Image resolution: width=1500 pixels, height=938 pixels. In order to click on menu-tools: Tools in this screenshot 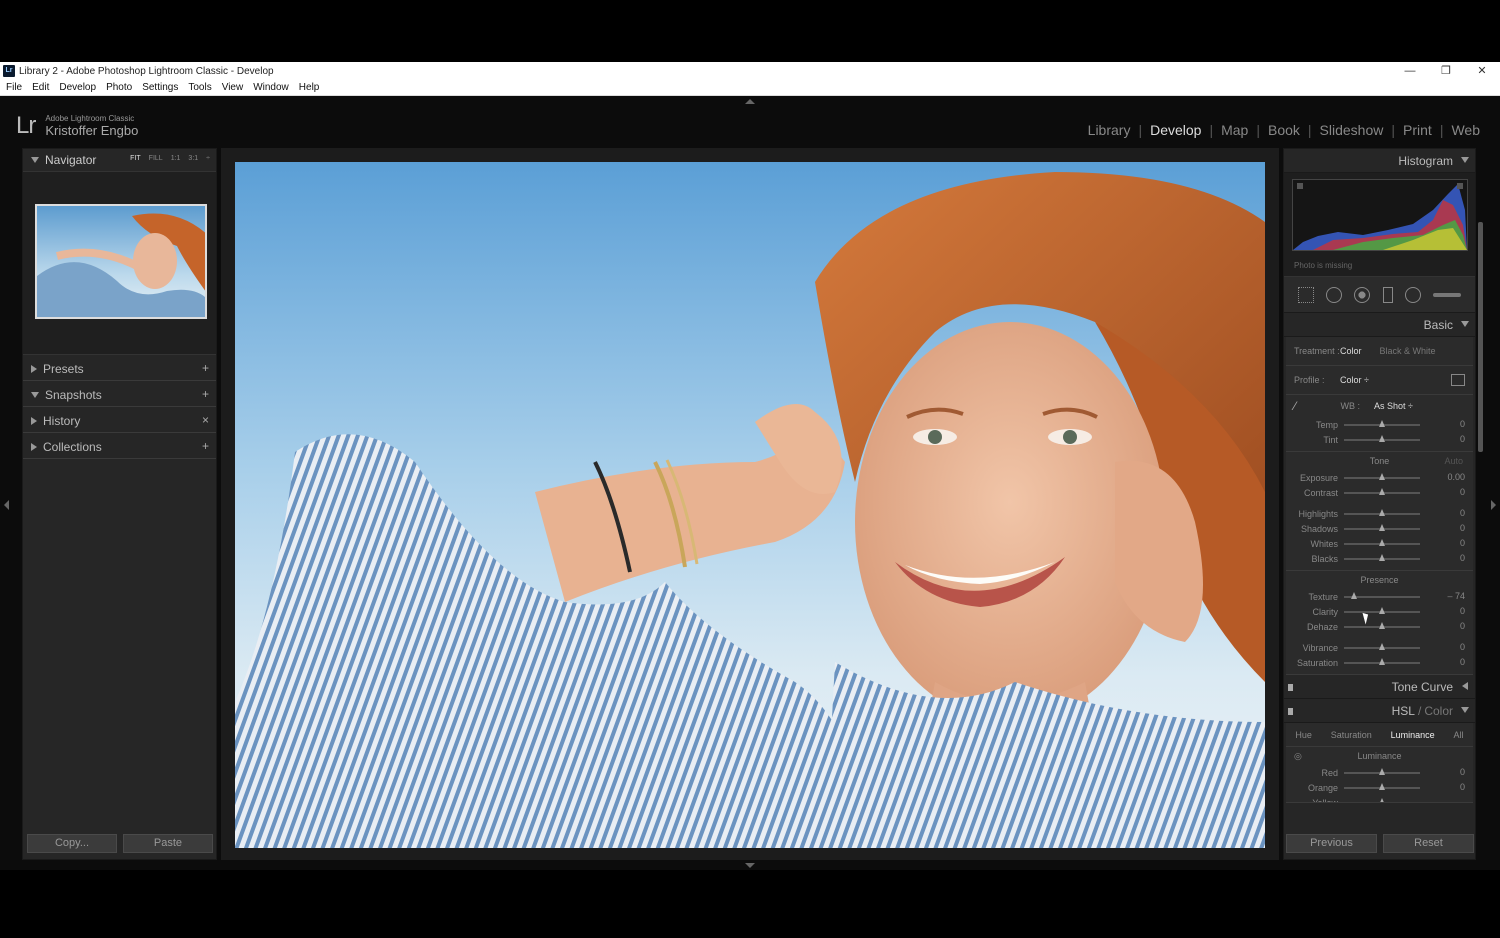, I will do `click(199, 87)`.